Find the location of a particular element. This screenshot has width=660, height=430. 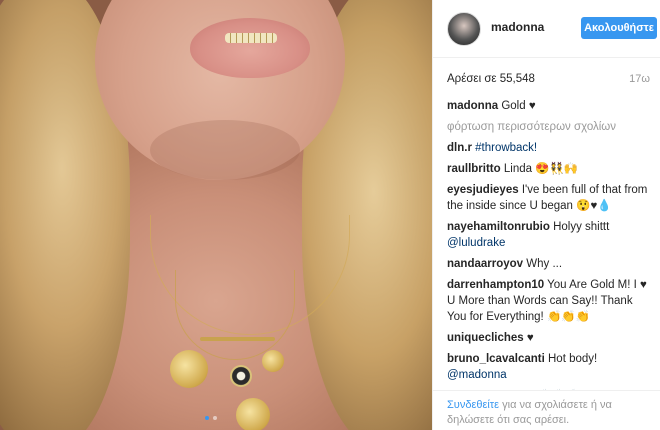

comment-text: ♥ is located at coordinates (530, 338).